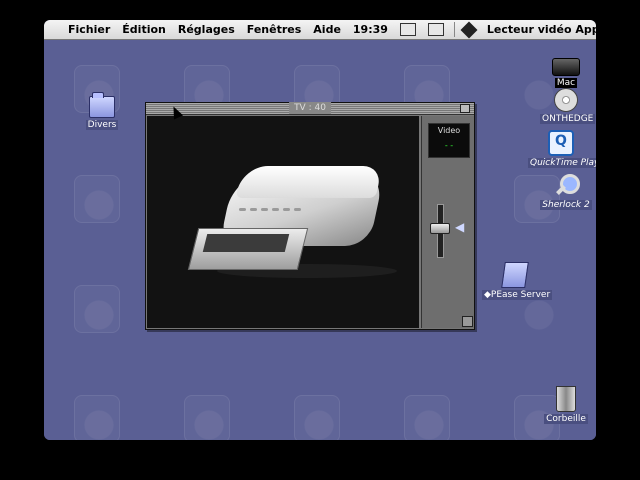  I want to click on usb-plug-inner, so click(246, 243).